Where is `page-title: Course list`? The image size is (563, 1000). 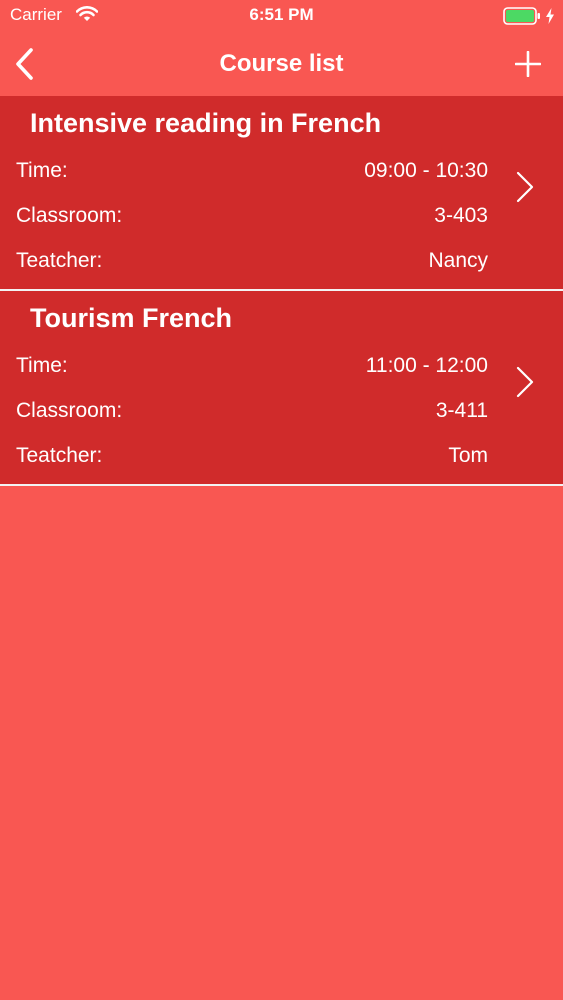 page-title: Course list is located at coordinates (281, 63).